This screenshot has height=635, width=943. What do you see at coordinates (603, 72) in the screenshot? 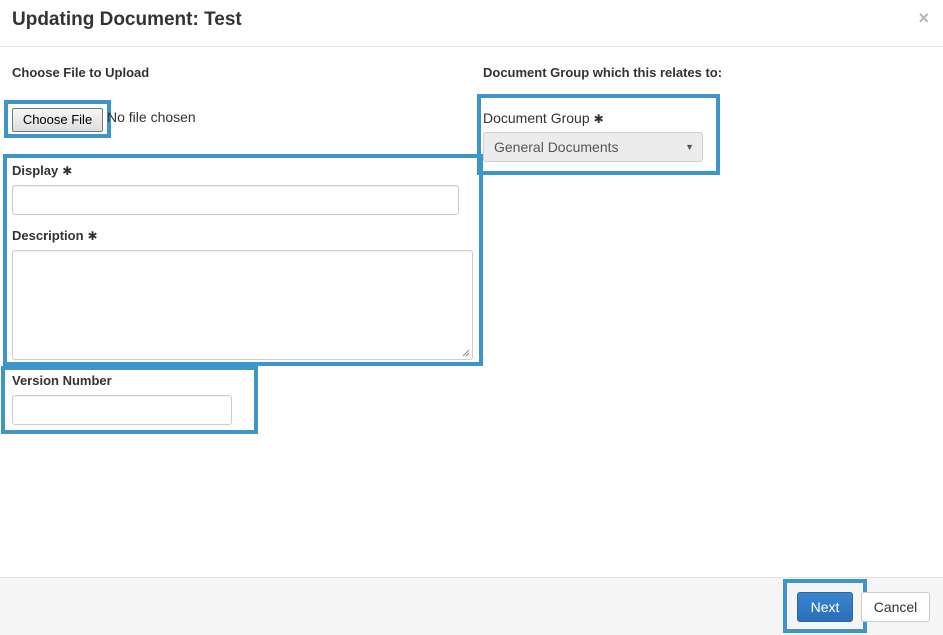
I see `document-group-heading: Document Group which this relates to:` at bounding box center [603, 72].